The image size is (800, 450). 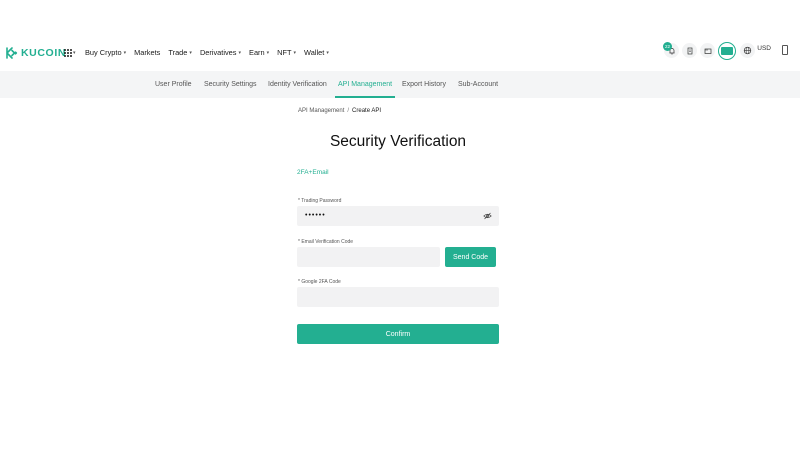 I want to click on nav-menu-label: Markets, so click(x=147, y=52).